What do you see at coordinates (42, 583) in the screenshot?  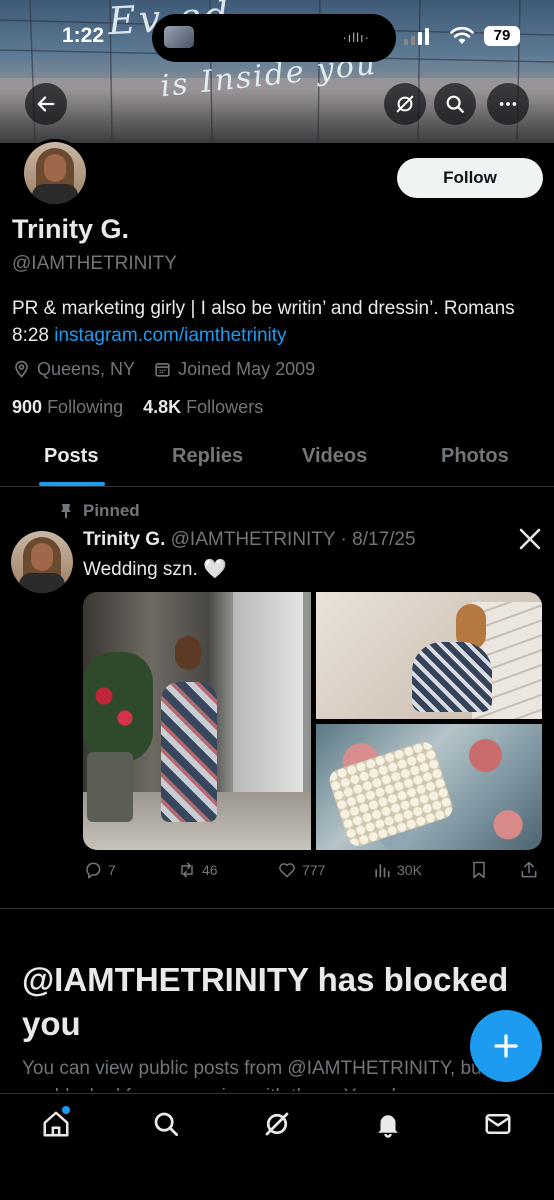 I see `post-avatar-body` at bounding box center [42, 583].